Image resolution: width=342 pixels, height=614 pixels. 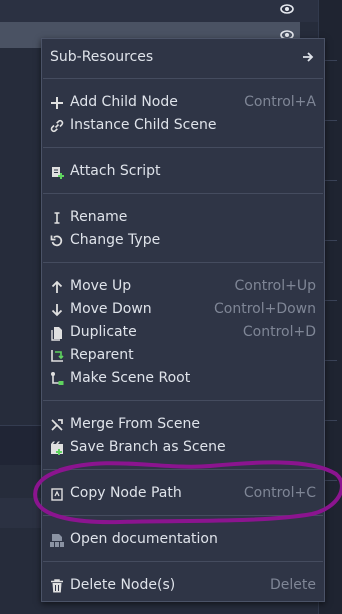 What do you see at coordinates (101, 286) in the screenshot?
I see `menu-item-label: Move Up` at bounding box center [101, 286].